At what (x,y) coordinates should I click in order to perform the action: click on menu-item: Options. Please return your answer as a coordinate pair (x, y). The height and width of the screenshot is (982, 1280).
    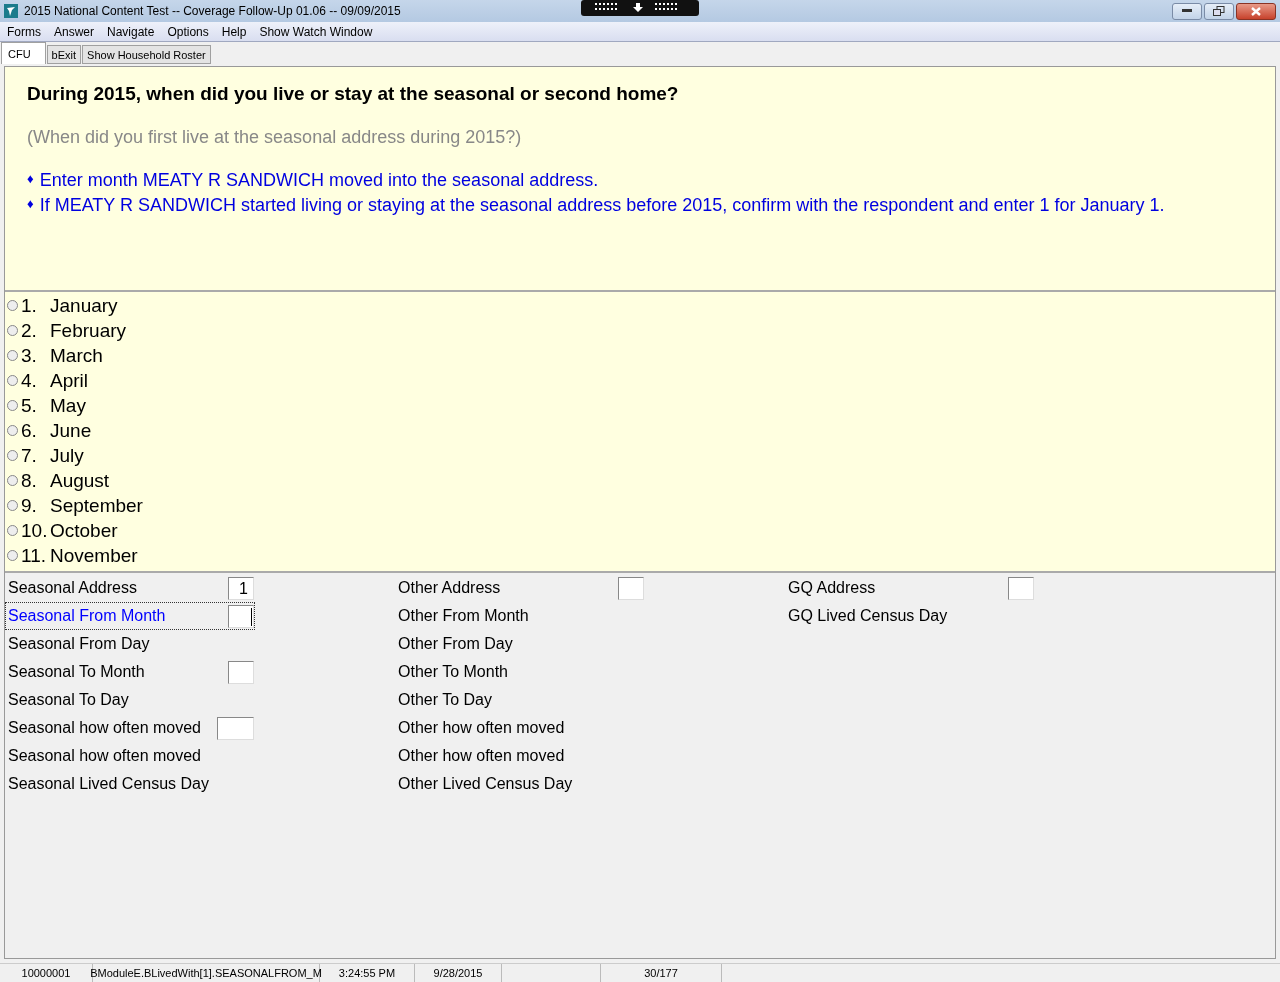
    Looking at the image, I should click on (187, 31).